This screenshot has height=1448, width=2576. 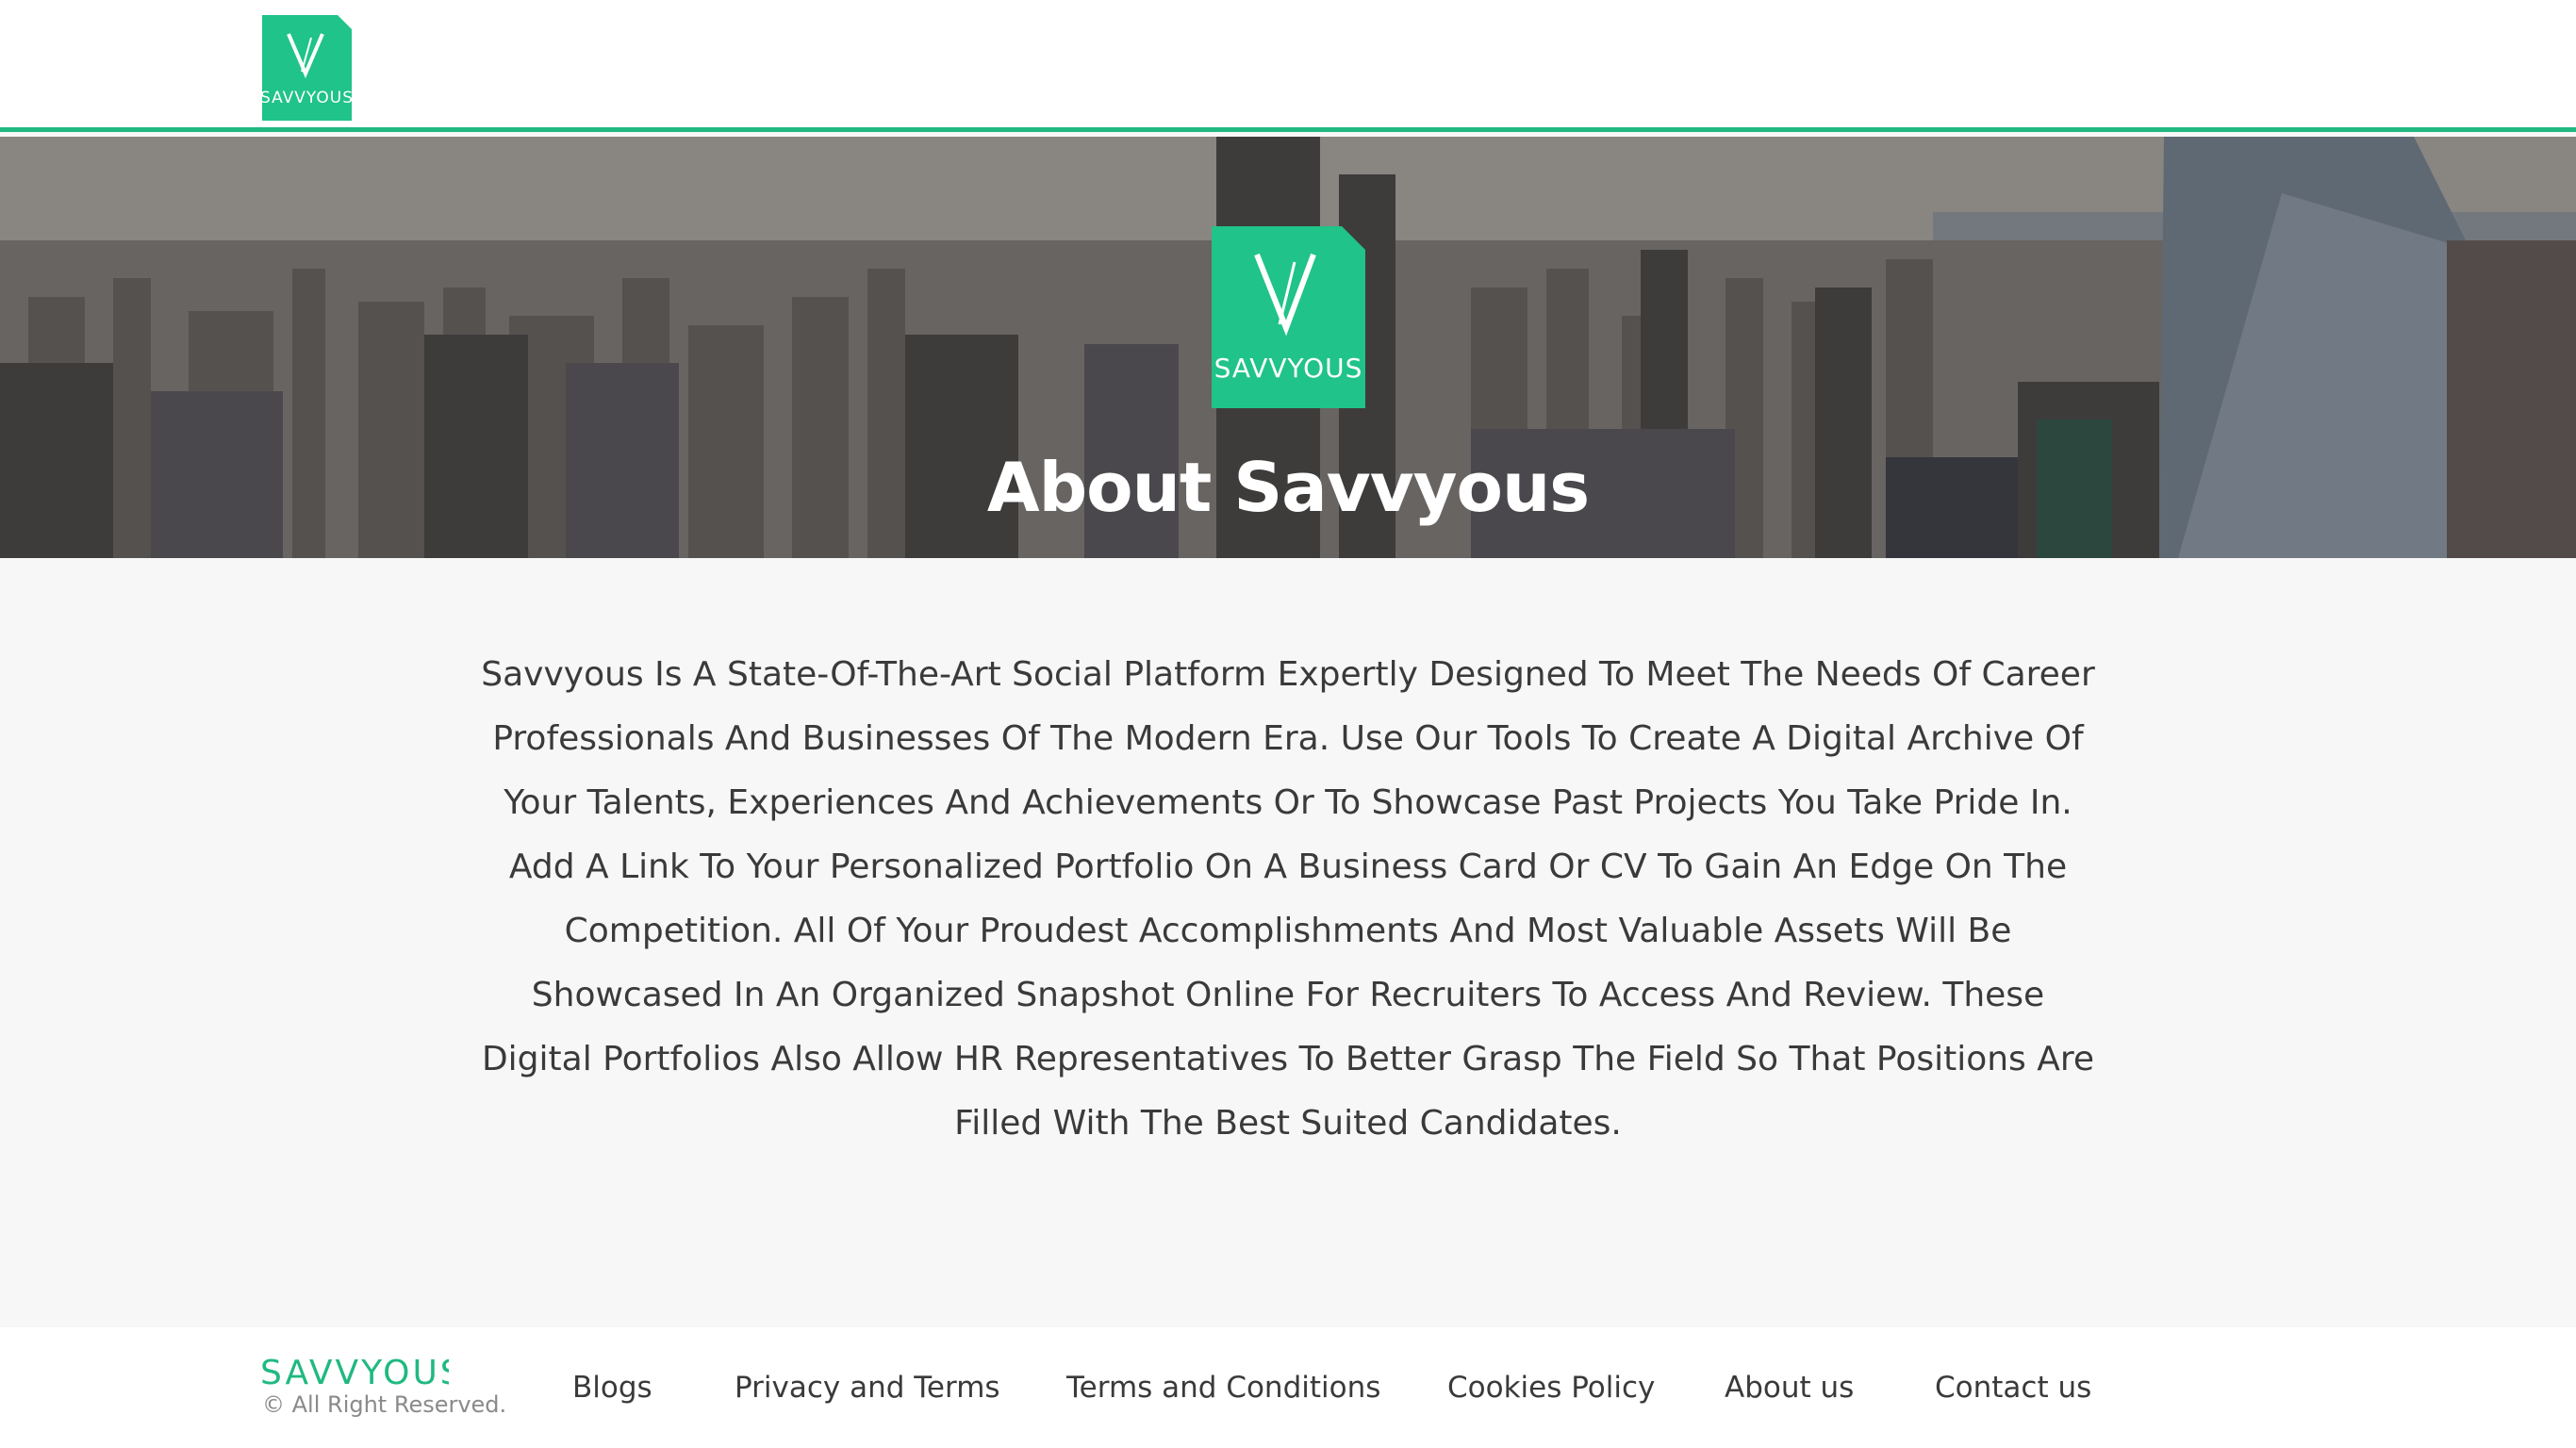 I want to click on footer-link-privacy-terms: Privacy and Terms, so click(x=867, y=1388).